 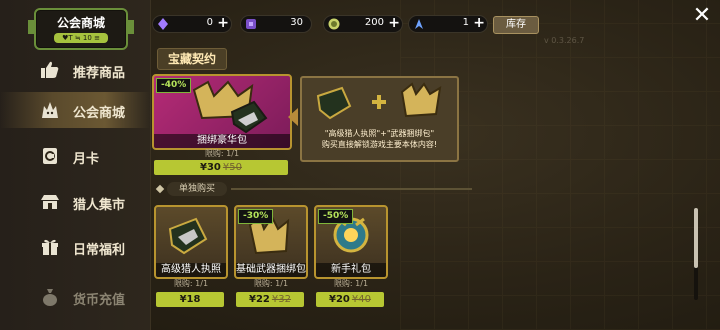 I want to click on bundle-contents-art, so click(x=379, y=101).